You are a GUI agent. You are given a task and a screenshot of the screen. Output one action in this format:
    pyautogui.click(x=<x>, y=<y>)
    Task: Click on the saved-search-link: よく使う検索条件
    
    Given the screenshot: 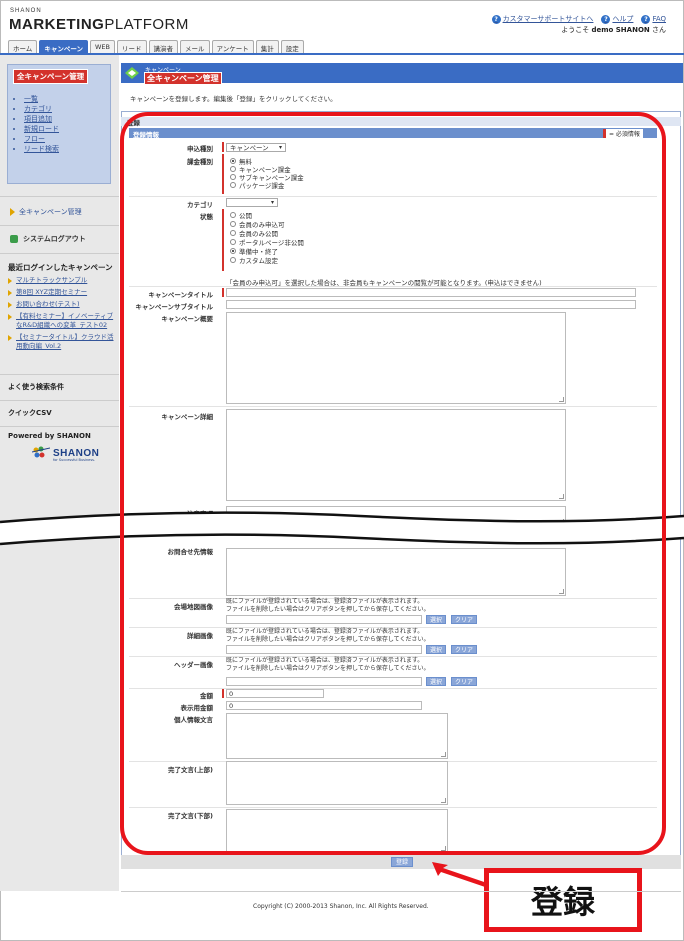 What is the action you would take?
    pyautogui.click(x=36, y=387)
    